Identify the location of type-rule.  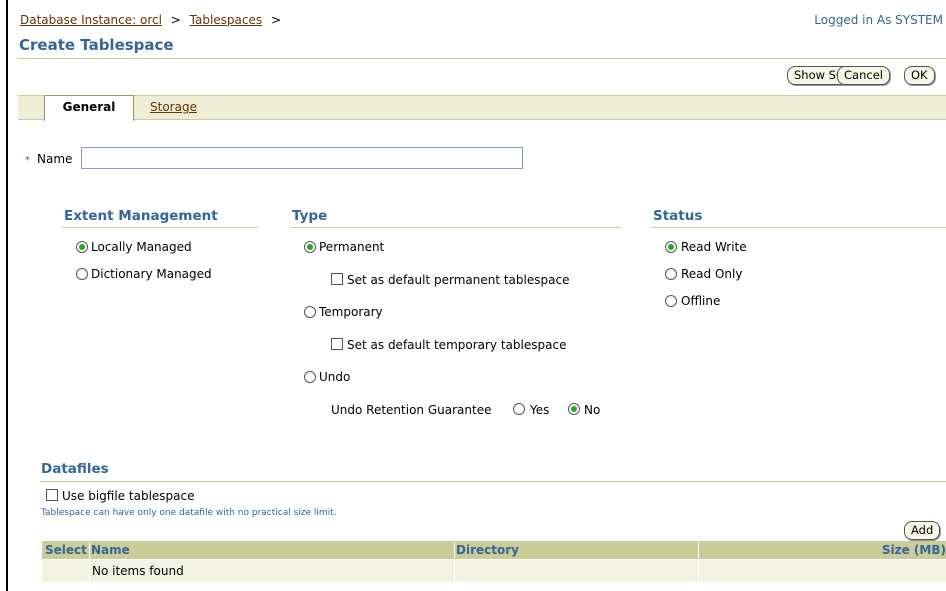
(455, 227).